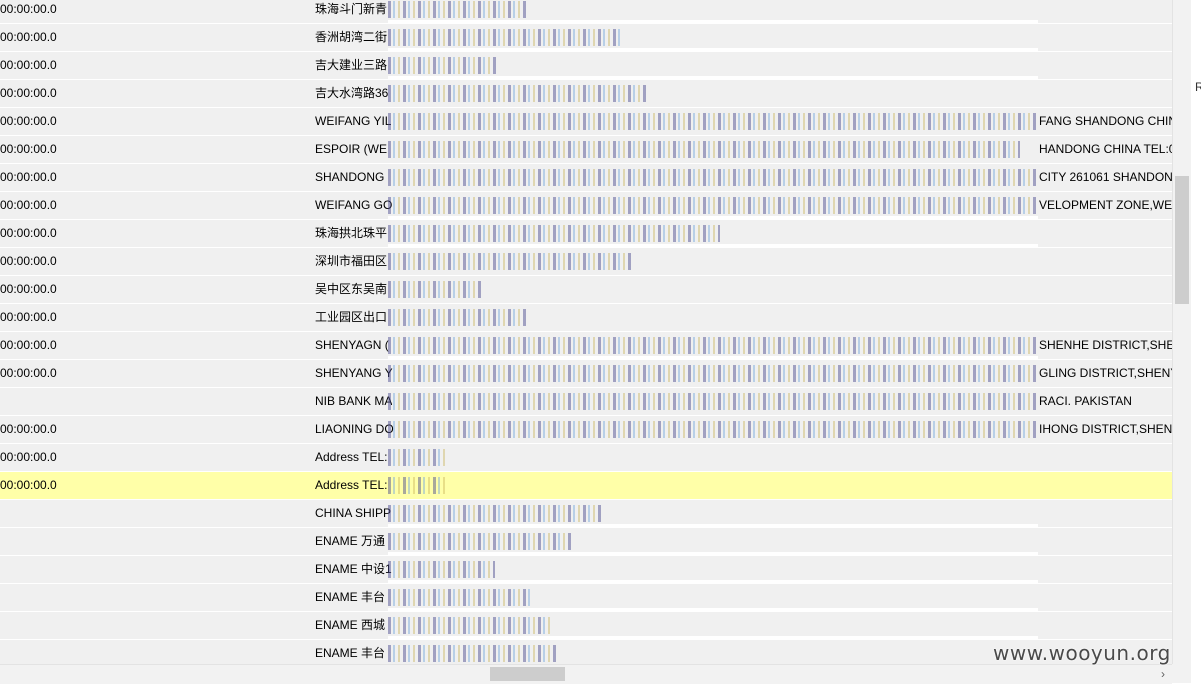 The width and height of the screenshot is (1201, 684). What do you see at coordinates (1105, 121) in the screenshot?
I see `address-cell-tail: FANG SHANDONG CHINA` at bounding box center [1105, 121].